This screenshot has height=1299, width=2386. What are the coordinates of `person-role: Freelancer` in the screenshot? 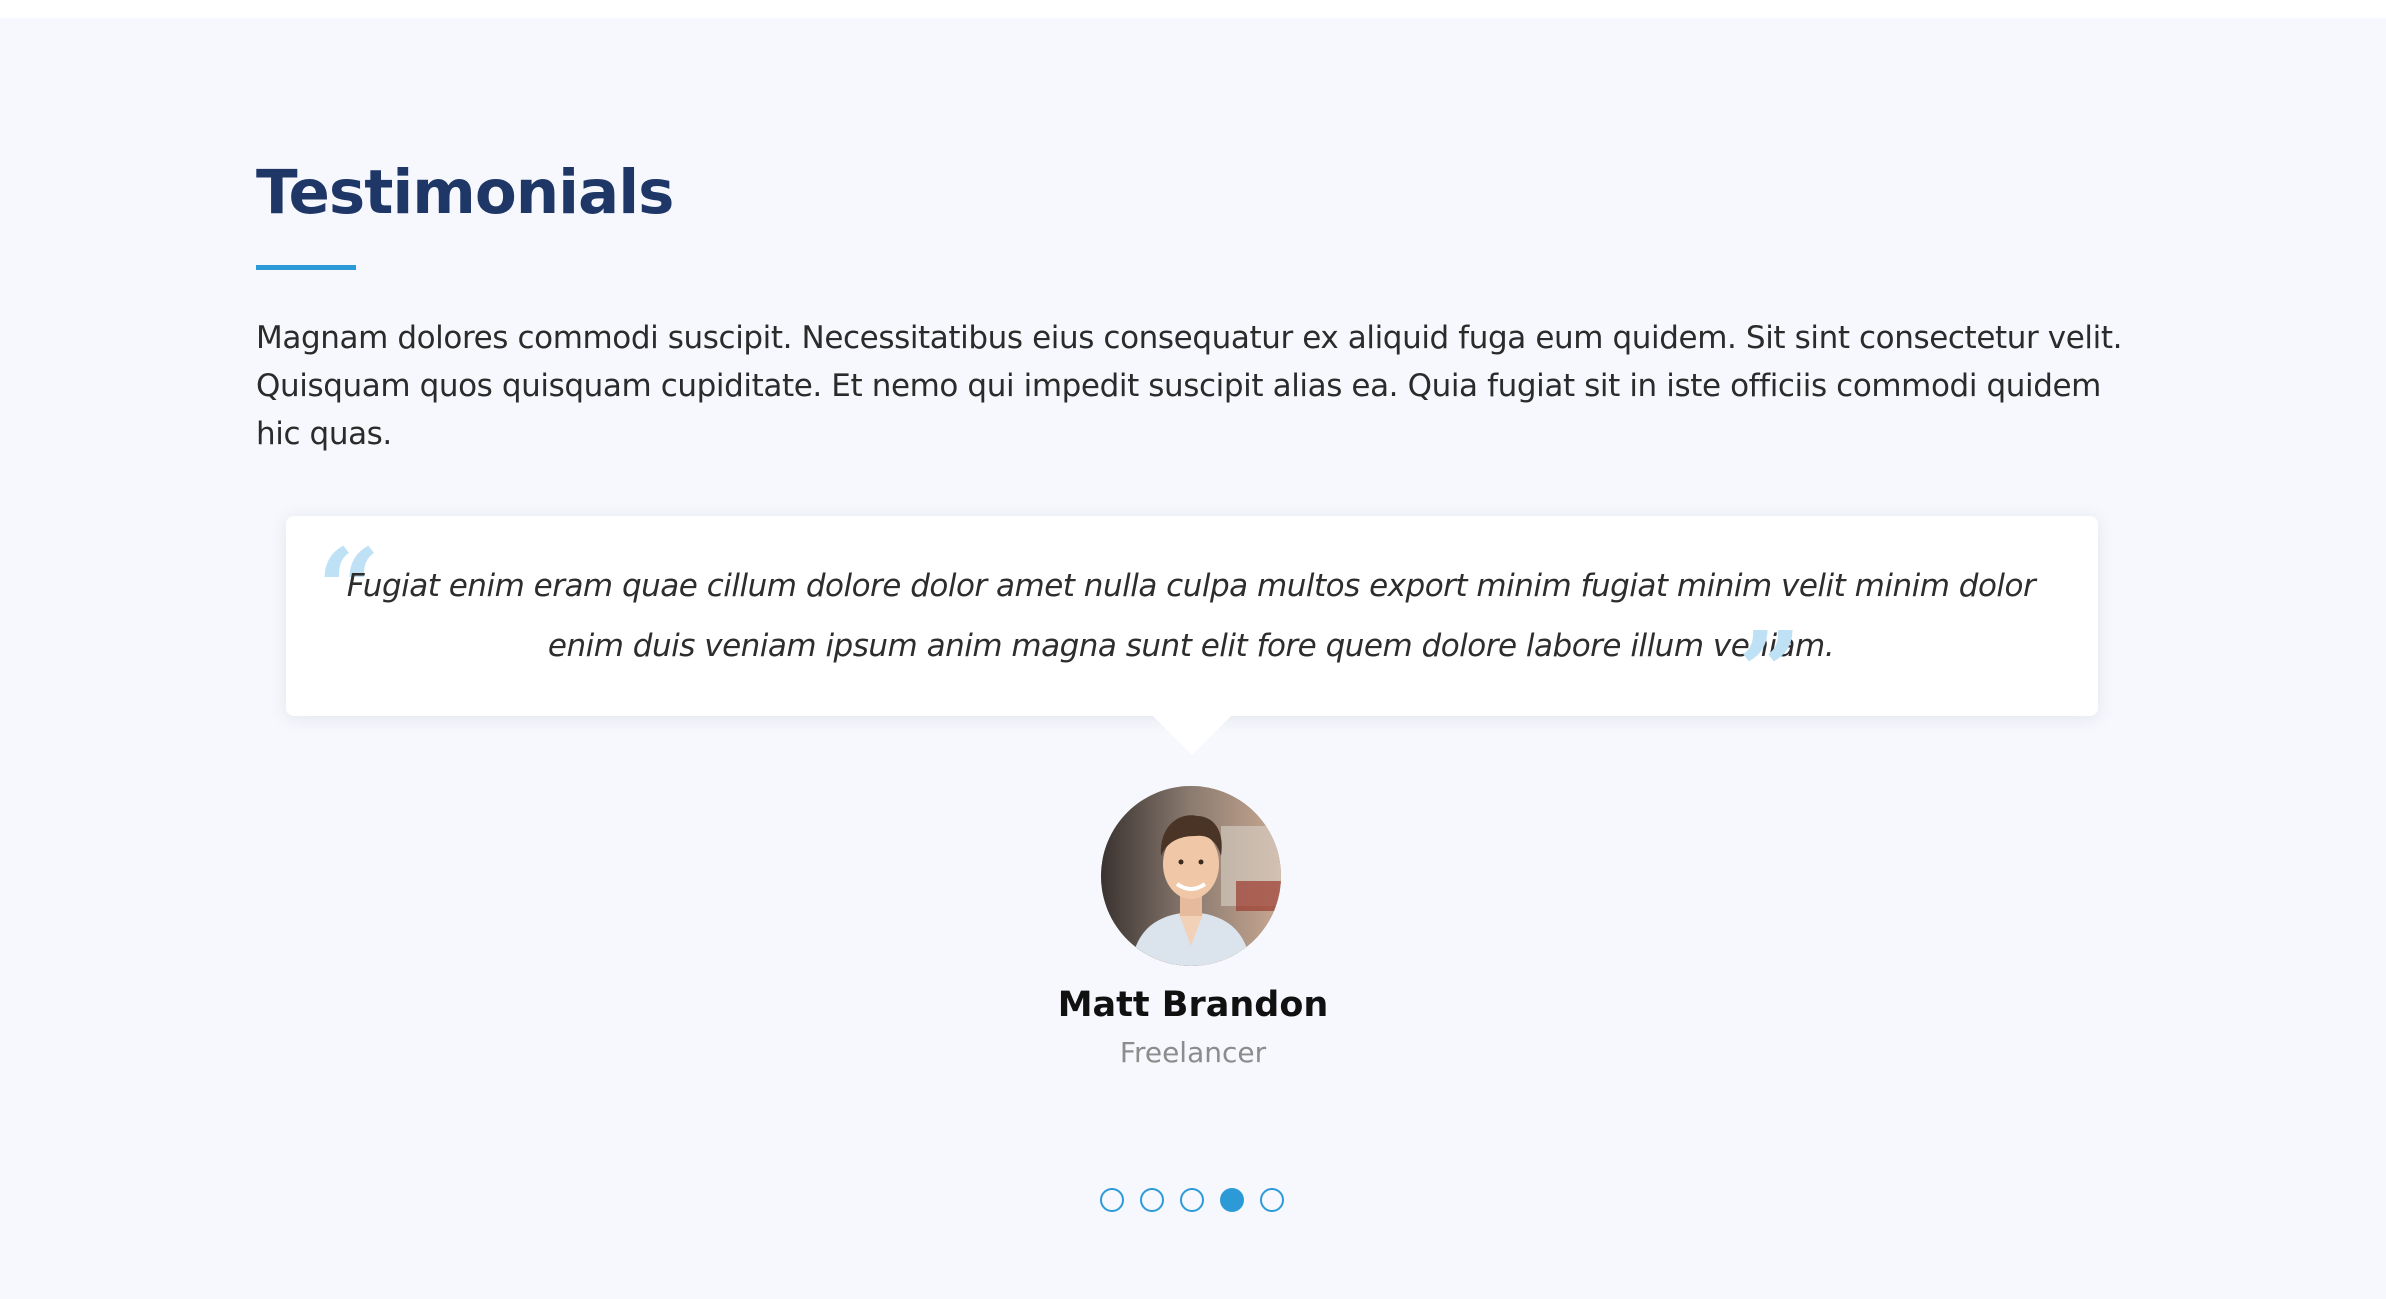 It's located at (1193, 1052).